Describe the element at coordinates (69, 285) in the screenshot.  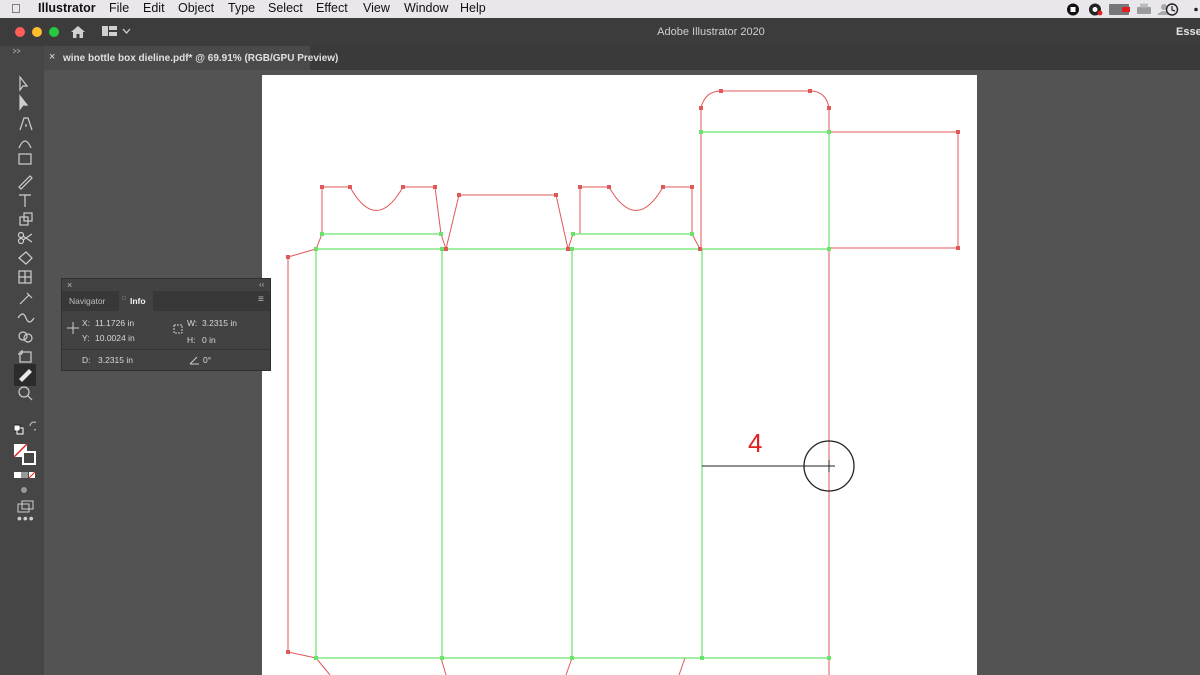
I see `close-panel-icon: ×` at that location.